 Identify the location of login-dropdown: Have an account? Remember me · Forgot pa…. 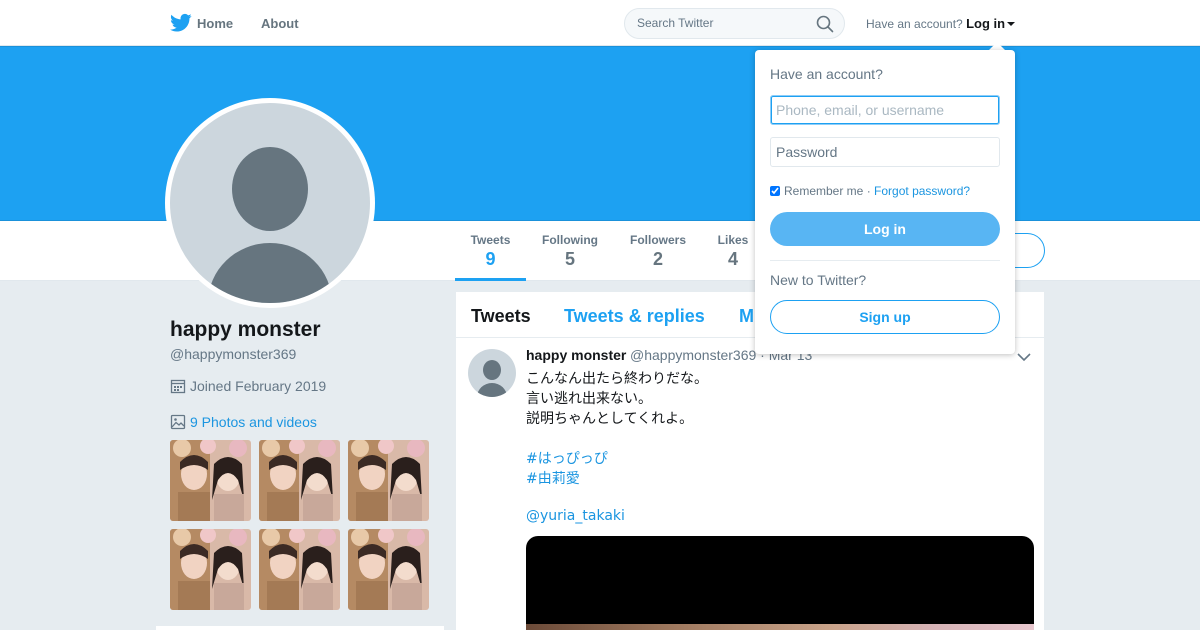
(885, 202).